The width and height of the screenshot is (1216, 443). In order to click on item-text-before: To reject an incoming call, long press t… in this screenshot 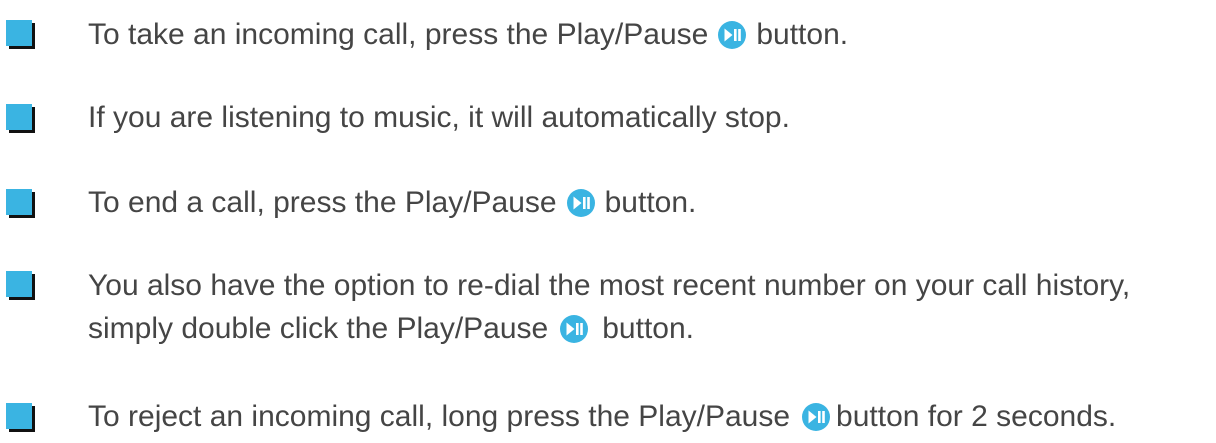, I will do `click(439, 416)`.